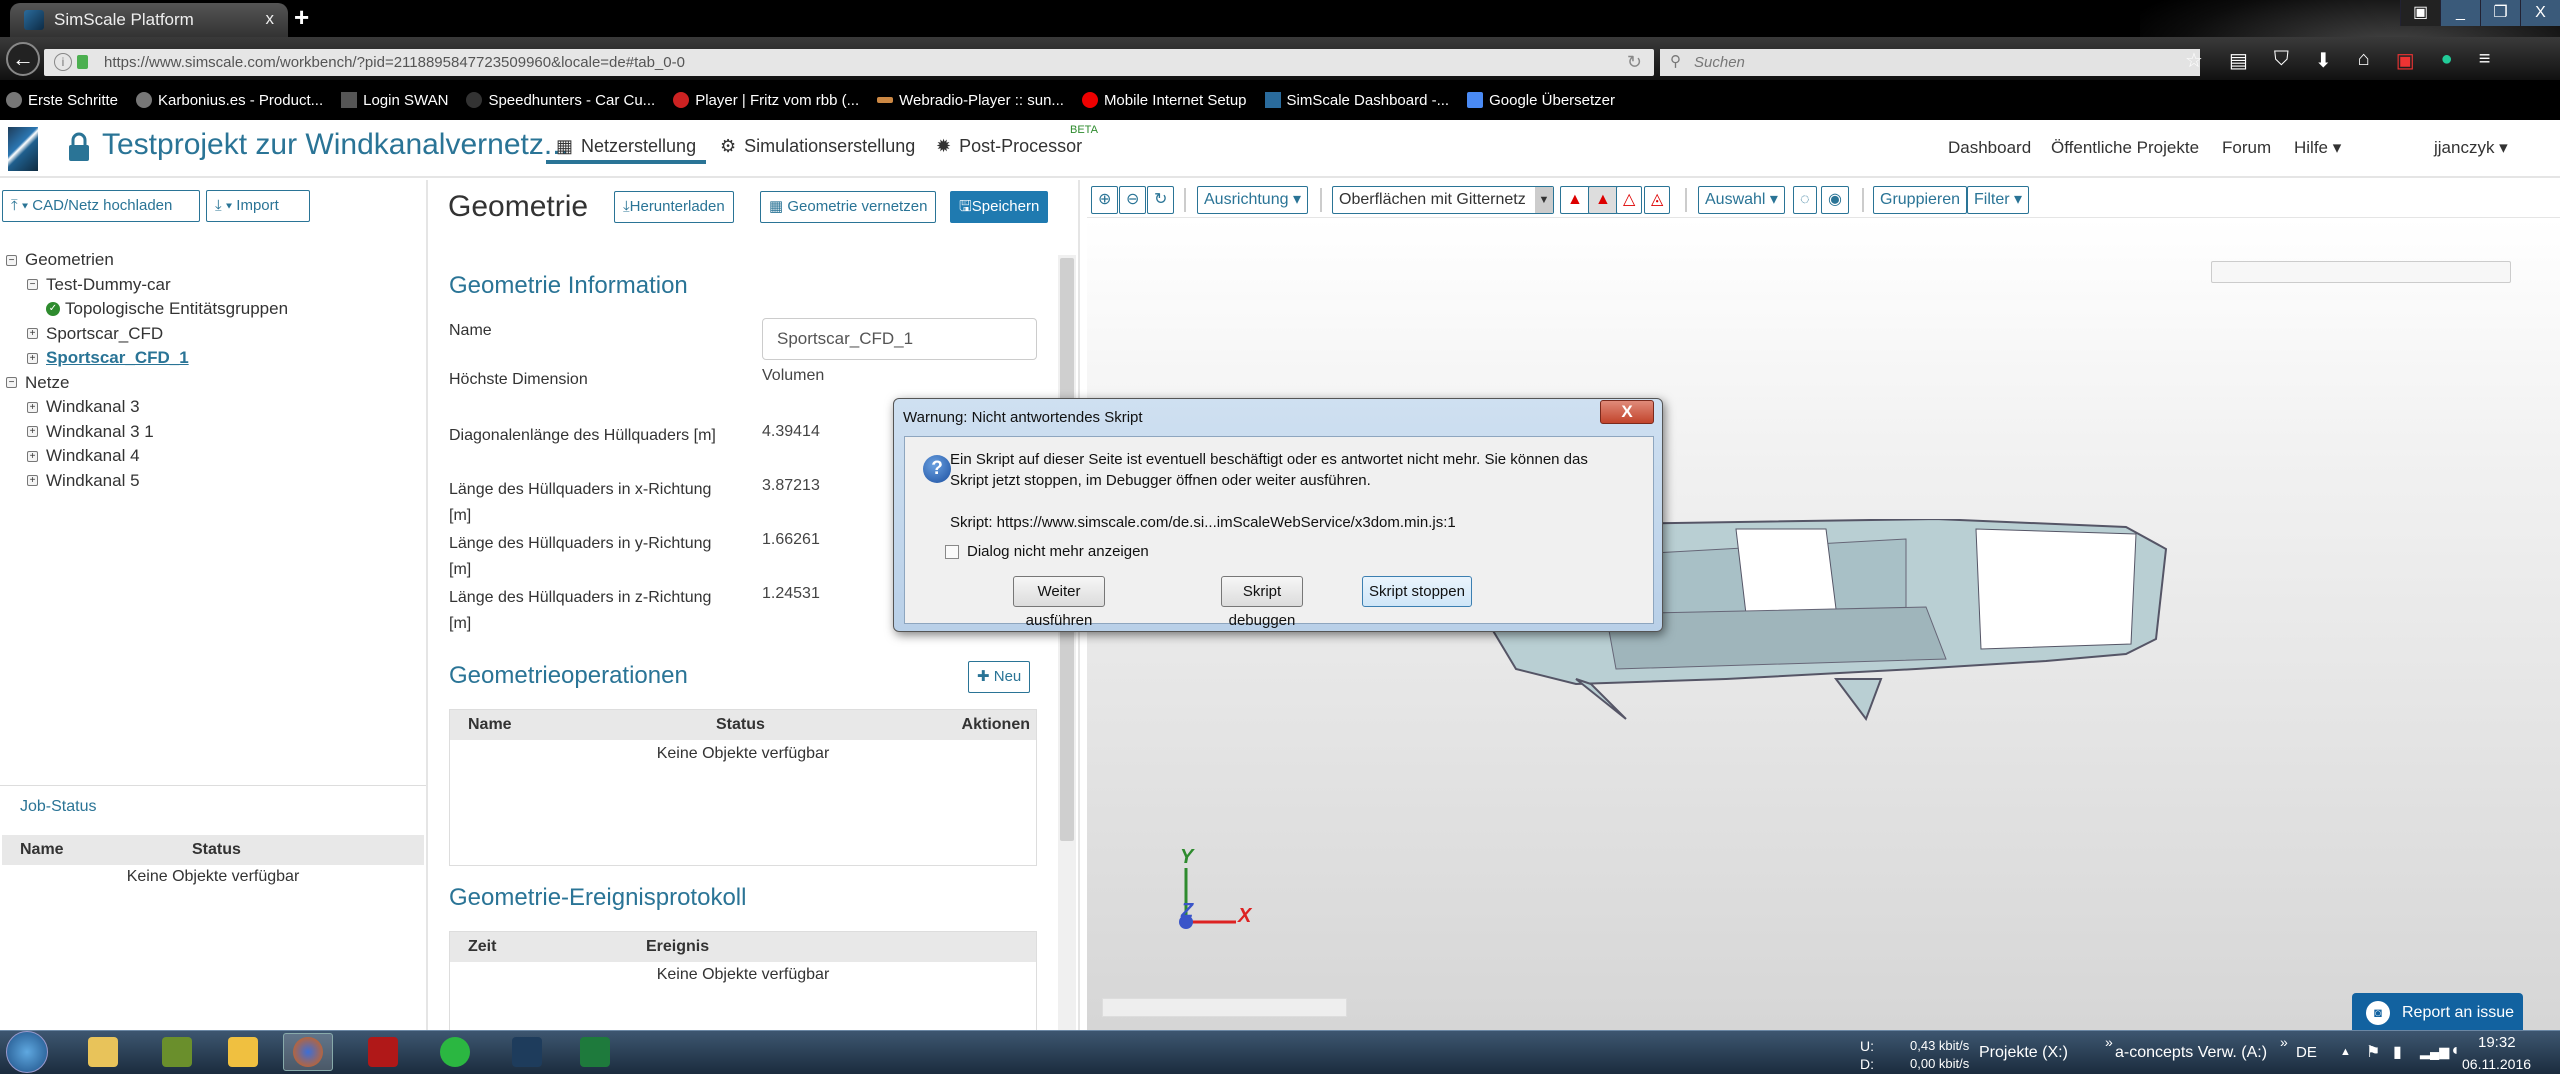 The image size is (2560, 1074). Describe the element at coordinates (2447, 60) in the screenshot. I see `extension-icon: ●` at that location.